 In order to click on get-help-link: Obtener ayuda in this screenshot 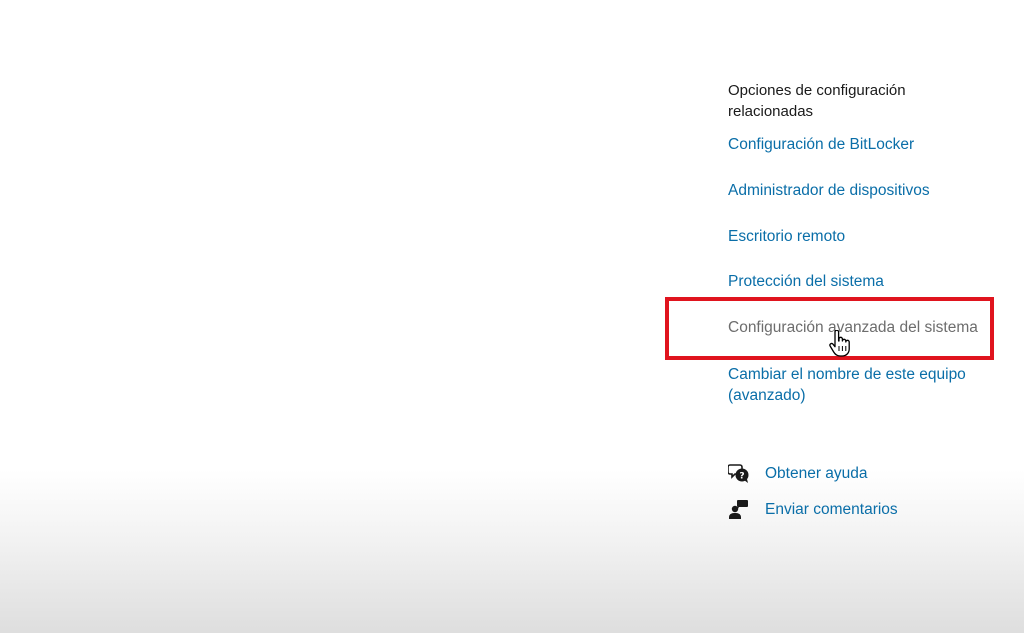, I will do `click(816, 473)`.